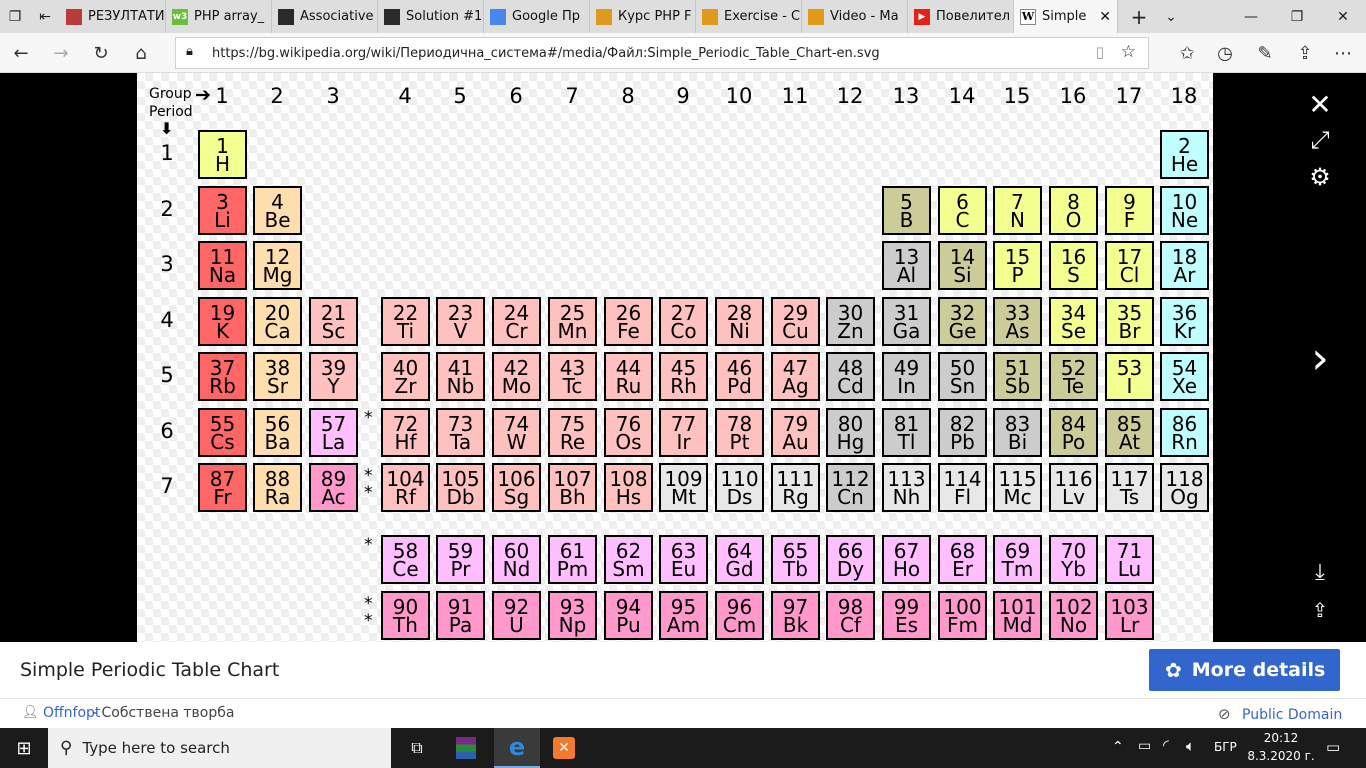  I want to click on tab-list-chevron-icon: ⌄, so click(1171, 16).